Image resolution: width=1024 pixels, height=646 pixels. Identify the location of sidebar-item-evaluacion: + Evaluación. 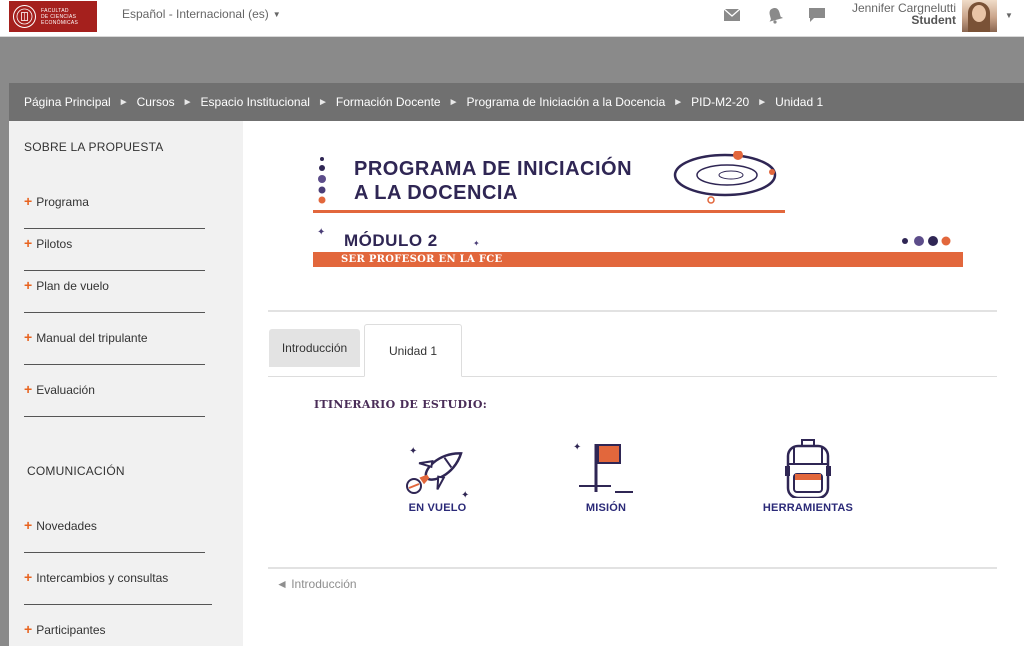
(59, 389).